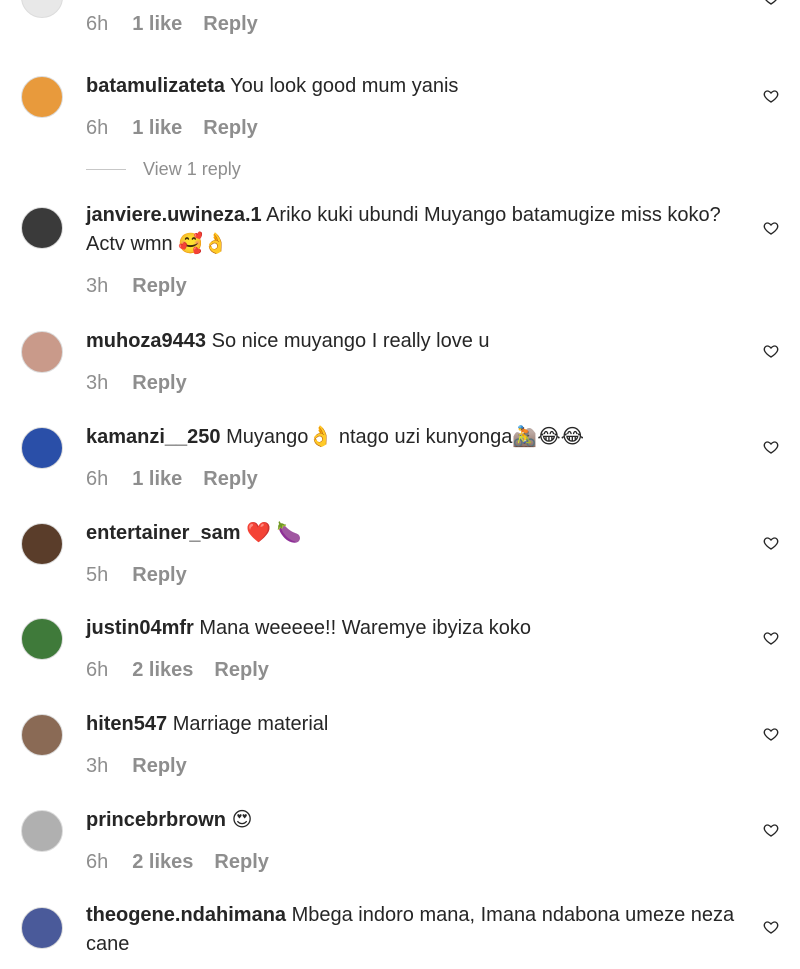 This screenshot has width=800, height=969. What do you see at coordinates (146, 341) in the screenshot?
I see `comment-username: muhoza9443` at bounding box center [146, 341].